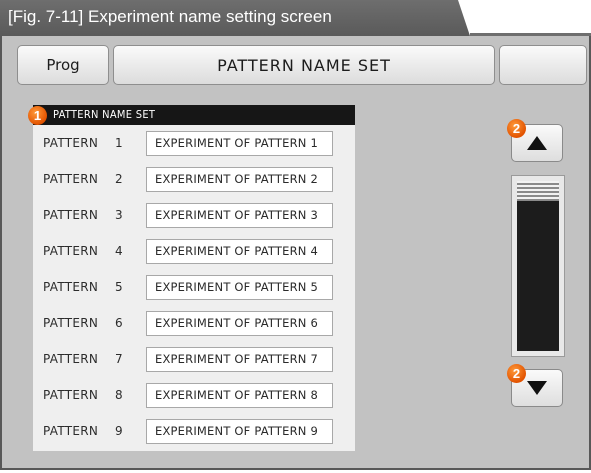 This screenshot has height=473, width=591. What do you see at coordinates (304, 65) in the screenshot?
I see `page-title: PATTERN NAME SET` at bounding box center [304, 65].